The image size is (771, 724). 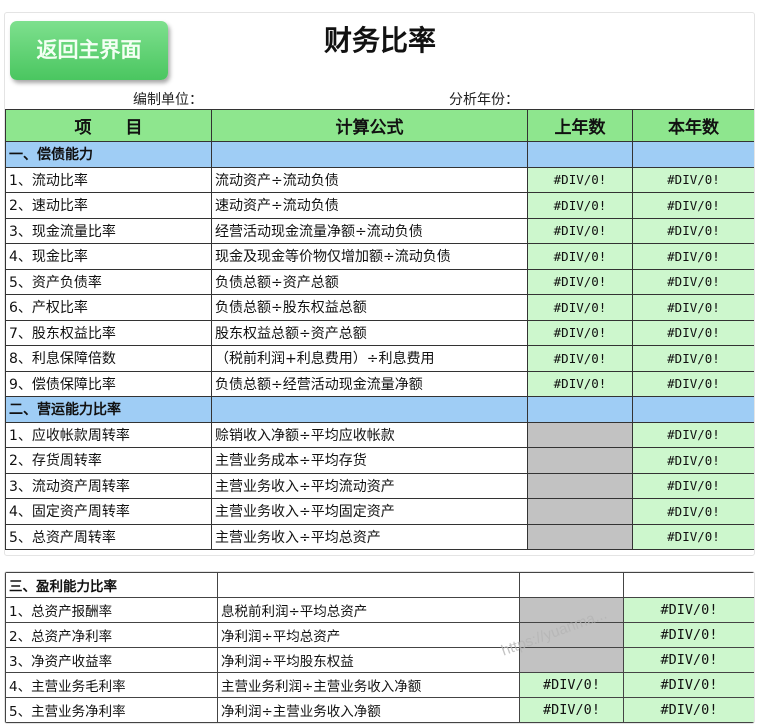 I want to click on formula-cell: 负债总额÷股东权益总额, so click(x=369, y=307).